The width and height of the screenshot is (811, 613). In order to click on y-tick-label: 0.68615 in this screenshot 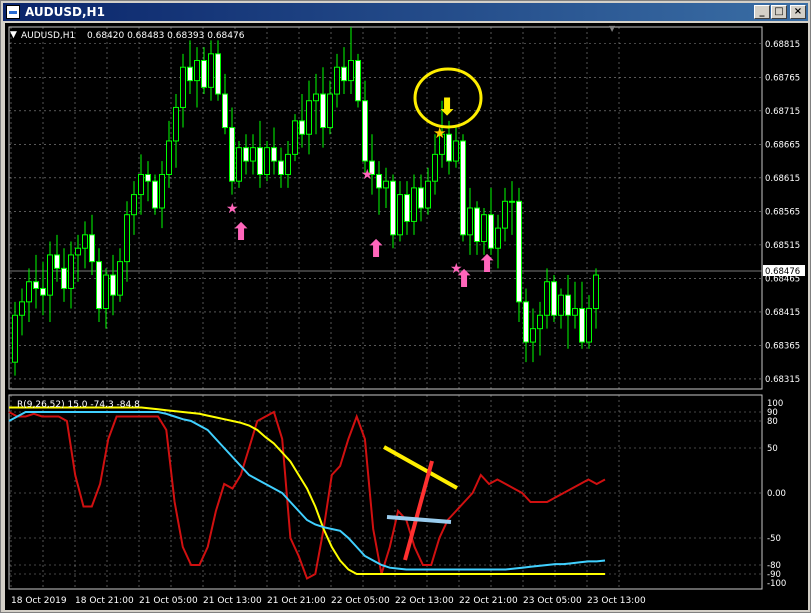, I will do `click(782, 179)`.